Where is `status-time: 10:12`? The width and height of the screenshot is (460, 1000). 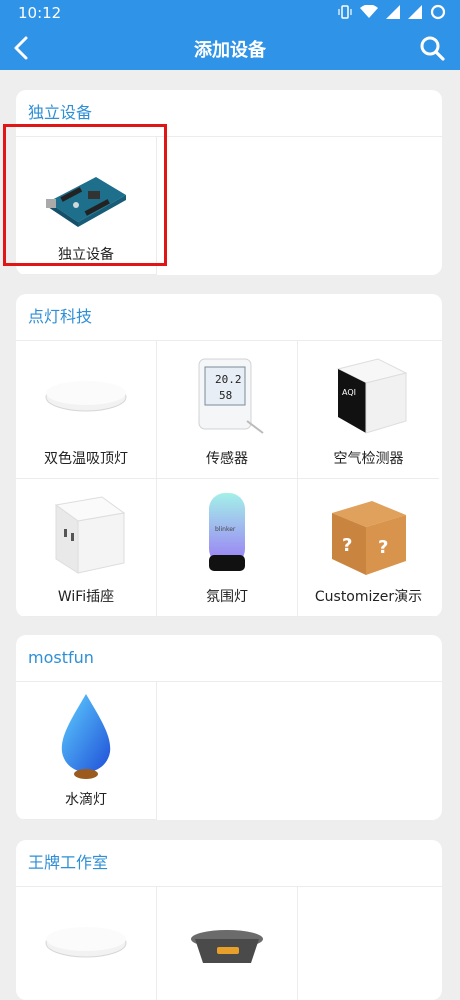 status-time: 10:12 is located at coordinates (40, 13).